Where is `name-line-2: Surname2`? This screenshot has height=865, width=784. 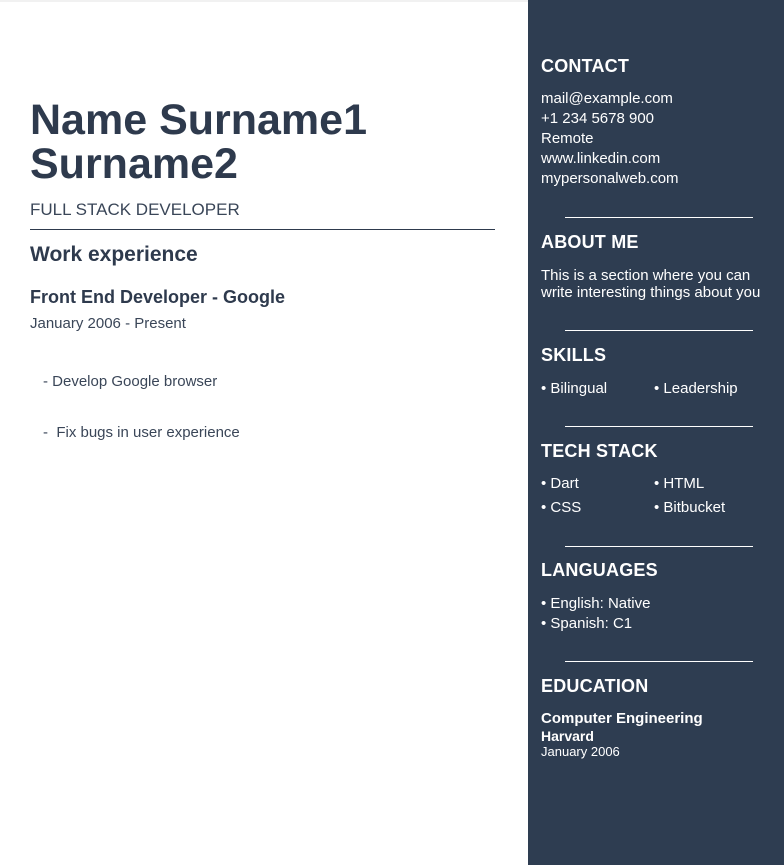 name-line-2: Surname2 is located at coordinates (134, 164).